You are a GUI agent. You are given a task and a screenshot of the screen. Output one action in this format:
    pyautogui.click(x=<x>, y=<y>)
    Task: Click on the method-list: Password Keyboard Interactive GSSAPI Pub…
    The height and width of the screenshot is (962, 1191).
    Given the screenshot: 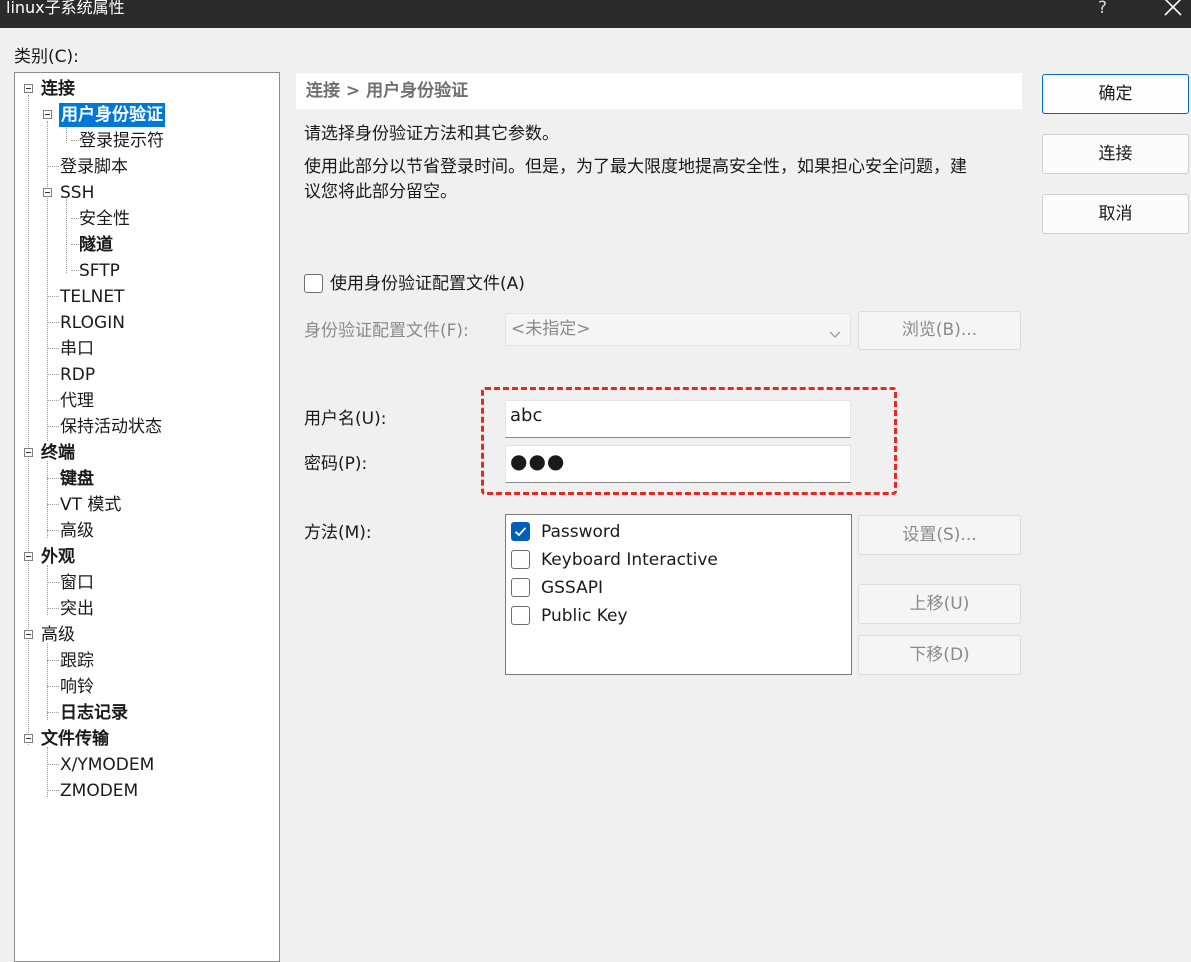 What is the action you would take?
    pyautogui.click(x=678, y=594)
    